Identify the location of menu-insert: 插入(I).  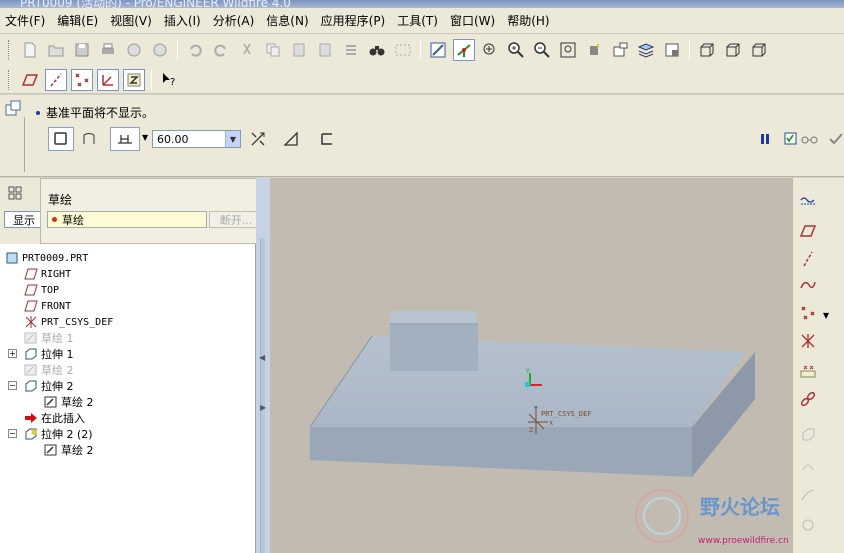
(182, 20).